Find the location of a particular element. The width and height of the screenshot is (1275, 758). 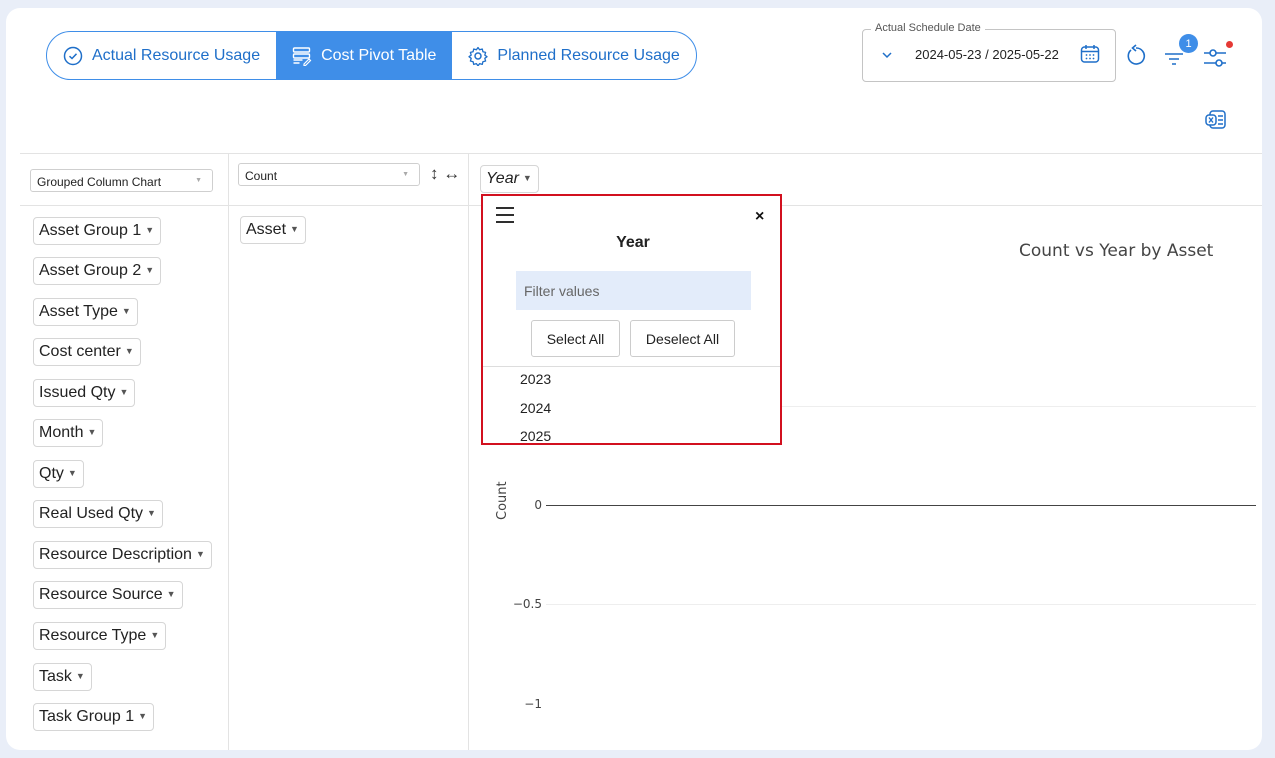

attr-resource-description: Resource Description ▼ is located at coordinates (122, 555).